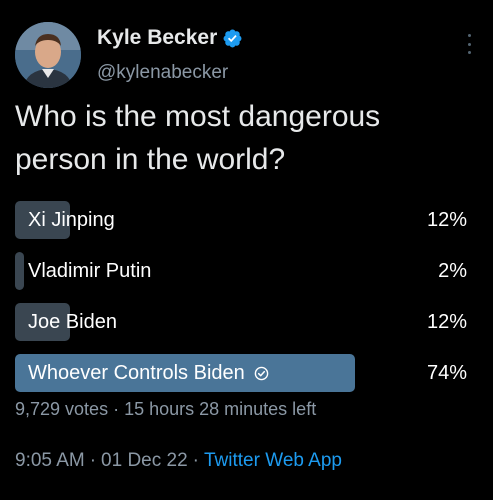 This screenshot has width=493, height=500. Describe the element at coordinates (198, 116) in the screenshot. I see `tweet-text-line: Who is the most dangerous` at that location.